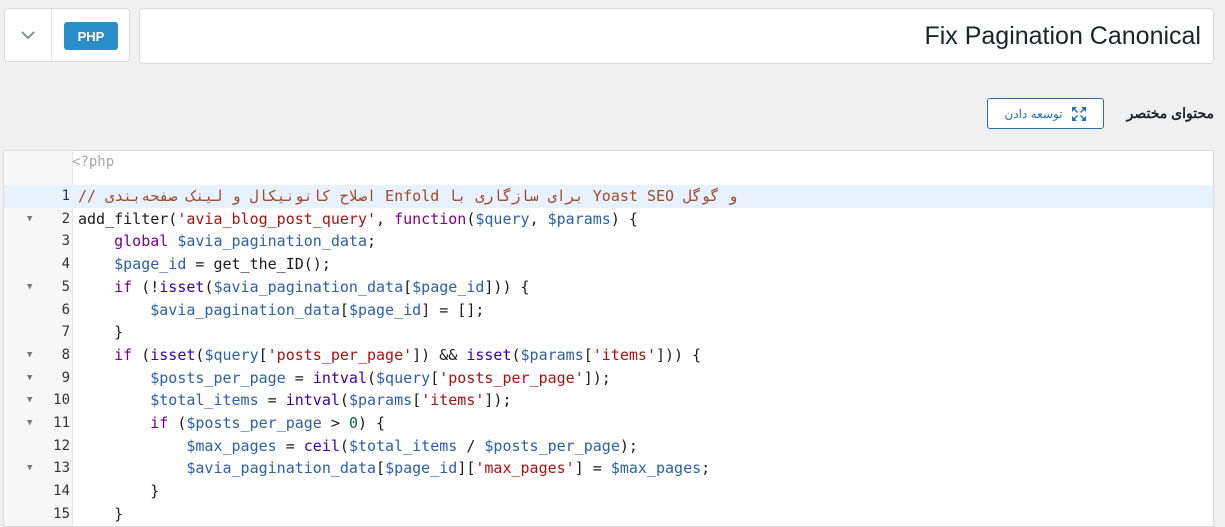 This screenshot has width=1225, height=527. What do you see at coordinates (65, 264) in the screenshot?
I see `line-number: 4` at bounding box center [65, 264].